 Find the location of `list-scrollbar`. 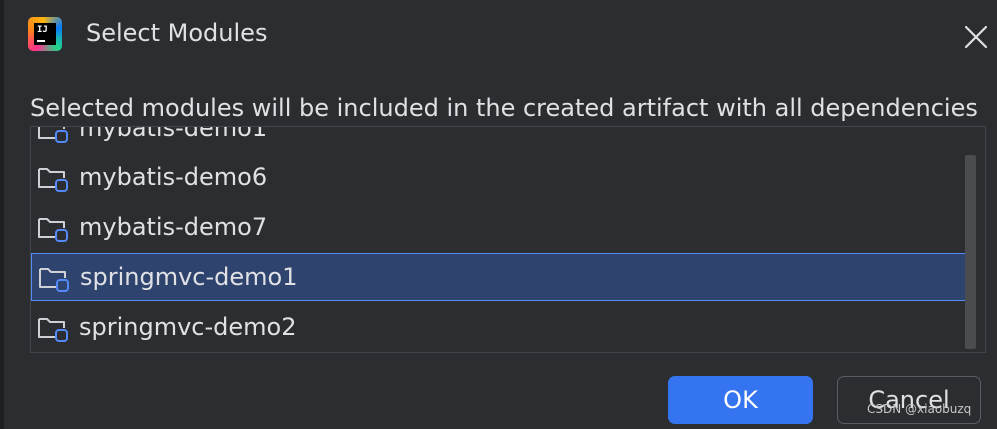

list-scrollbar is located at coordinates (970, 252).